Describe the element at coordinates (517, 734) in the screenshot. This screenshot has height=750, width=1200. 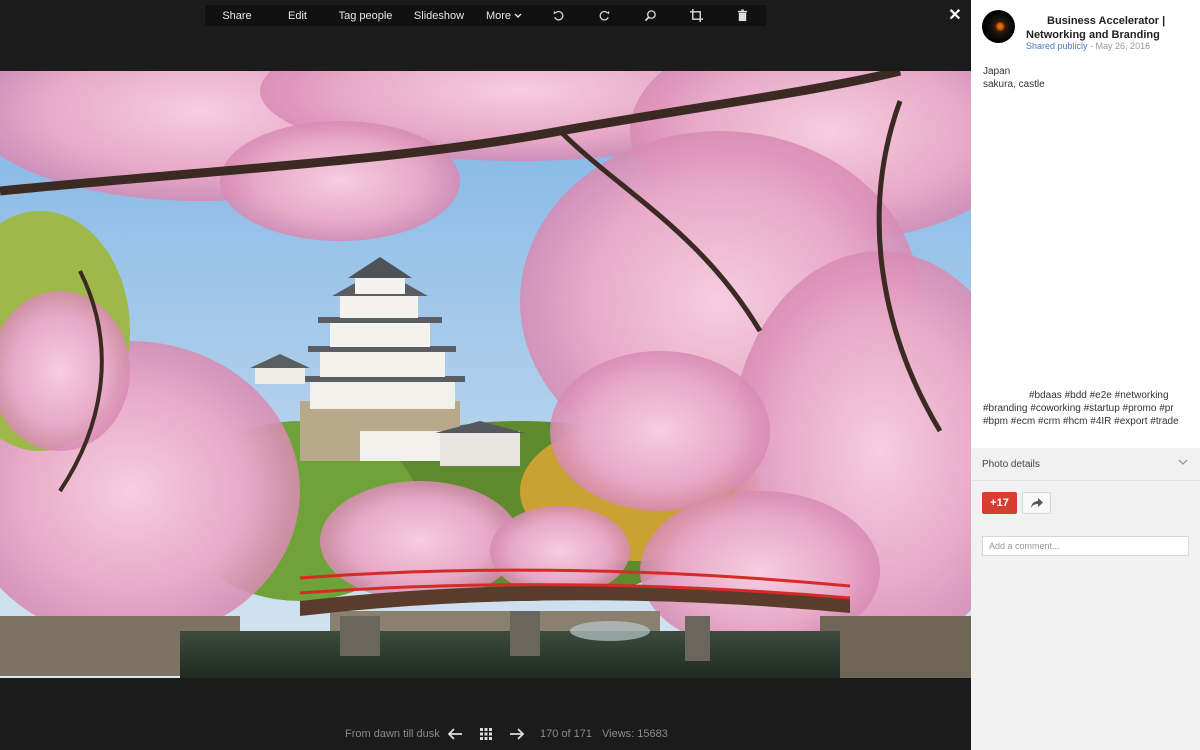
I see `next-arrow-icon` at that location.